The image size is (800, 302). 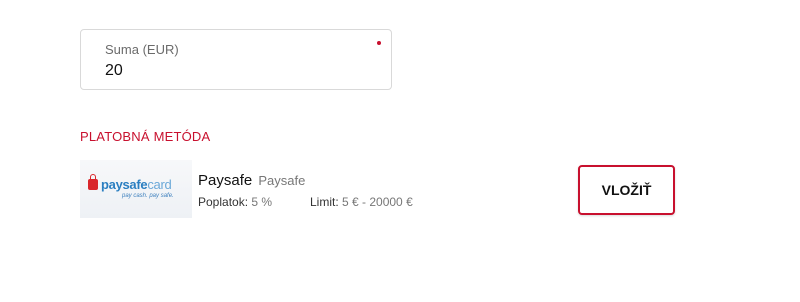 What do you see at coordinates (223, 202) in the screenshot?
I see `fee-label: Poplatok:` at bounding box center [223, 202].